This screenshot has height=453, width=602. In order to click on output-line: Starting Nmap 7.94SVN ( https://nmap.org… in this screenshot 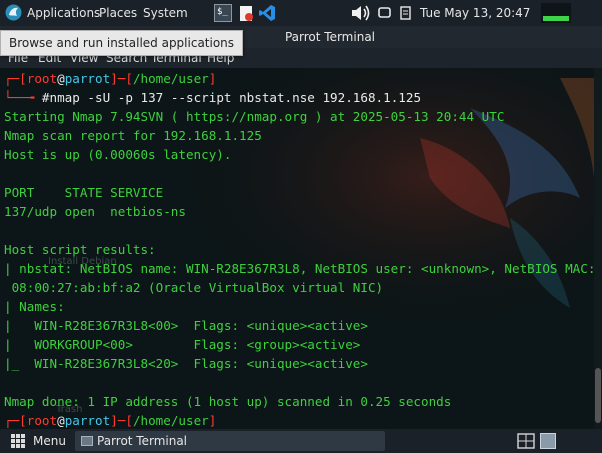, I will do `click(254, 116)`.